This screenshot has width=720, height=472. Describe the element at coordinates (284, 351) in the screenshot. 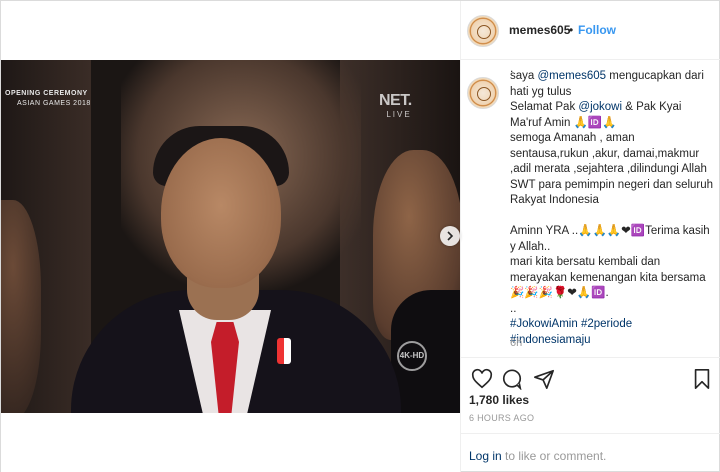

I see `video-medal` at that location.